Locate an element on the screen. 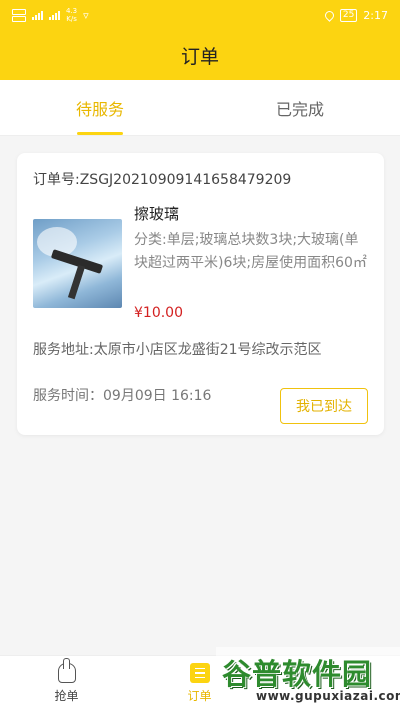 The width and height of the screenshot is (400, 711). watermark: 谷普软件园 www.gupuxiazai.com is located at coordinates (308, 679).